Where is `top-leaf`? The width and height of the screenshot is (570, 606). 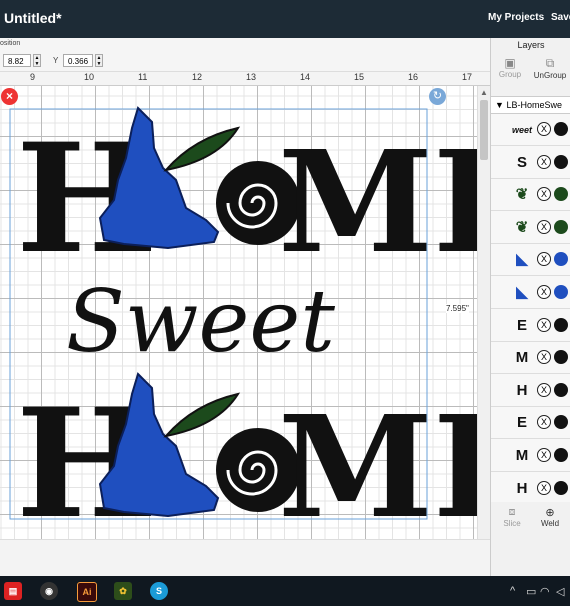 top-leaf is located at coordinates (202, 149).